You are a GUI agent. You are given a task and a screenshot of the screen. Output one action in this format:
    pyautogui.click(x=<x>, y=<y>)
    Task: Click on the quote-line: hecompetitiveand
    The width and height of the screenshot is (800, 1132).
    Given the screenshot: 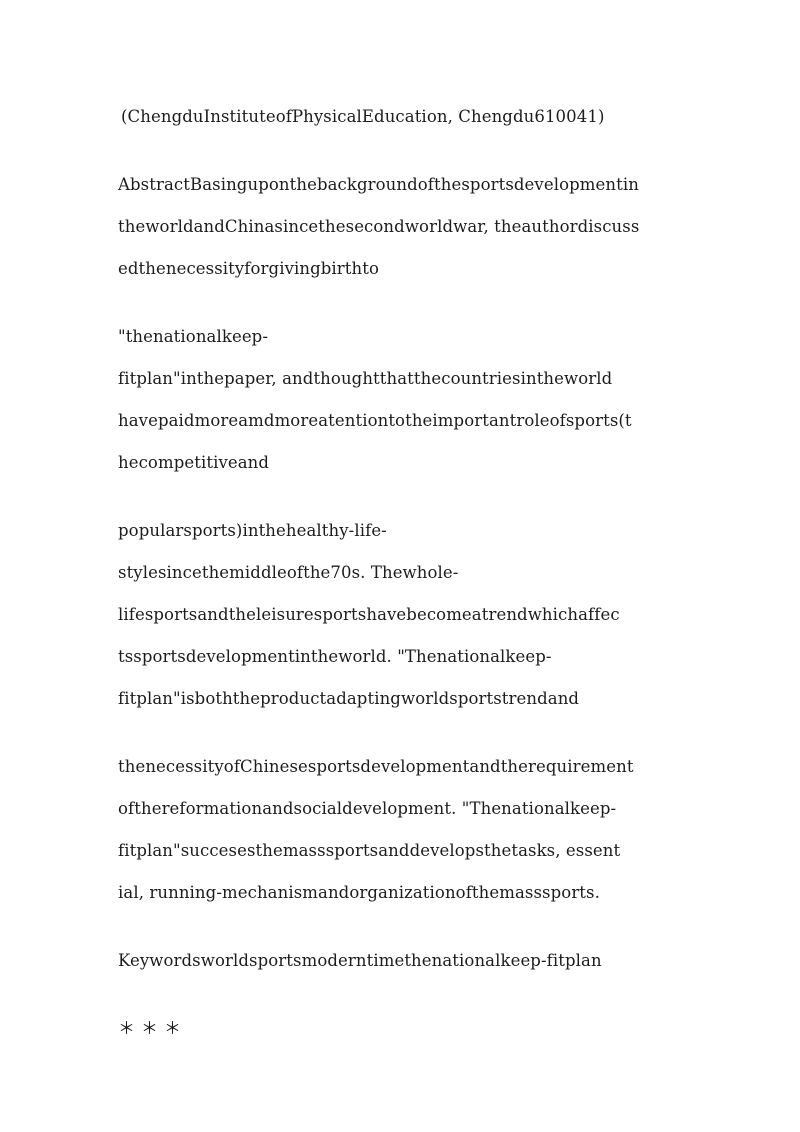 What is the action you would take?
    pyautogui.click(x=194, y=462)
    